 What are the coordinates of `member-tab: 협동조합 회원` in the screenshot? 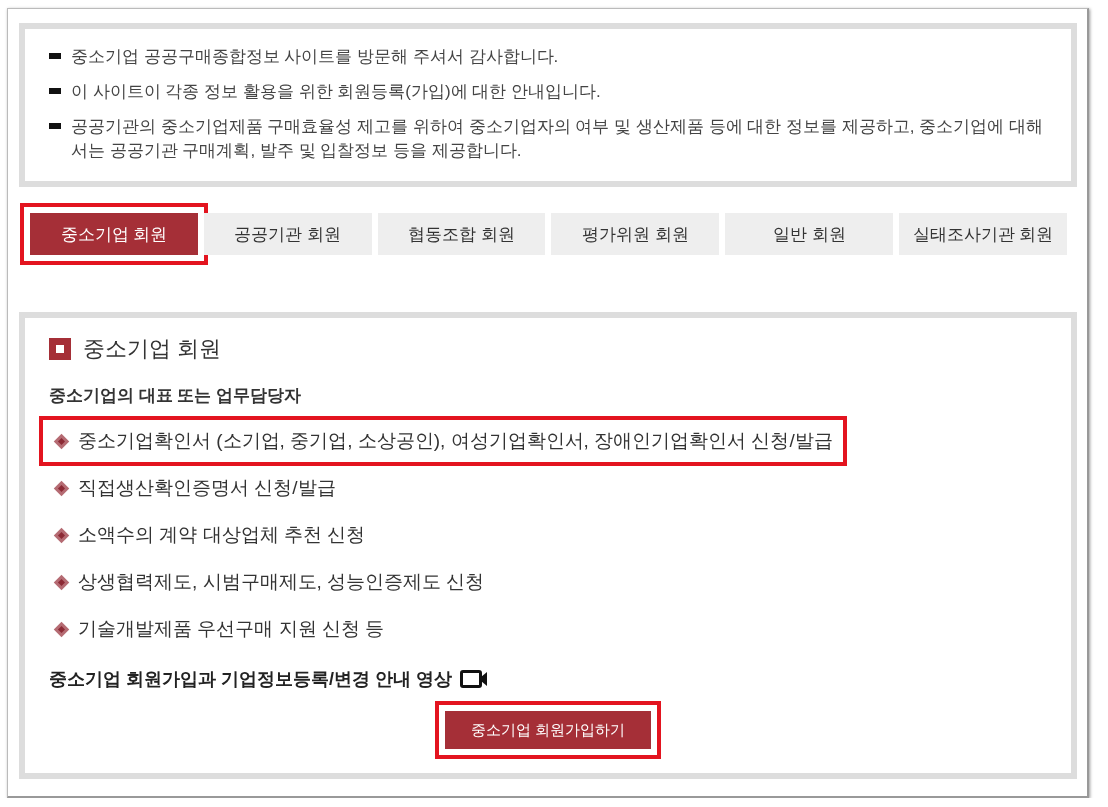 It's located at (461, 234).